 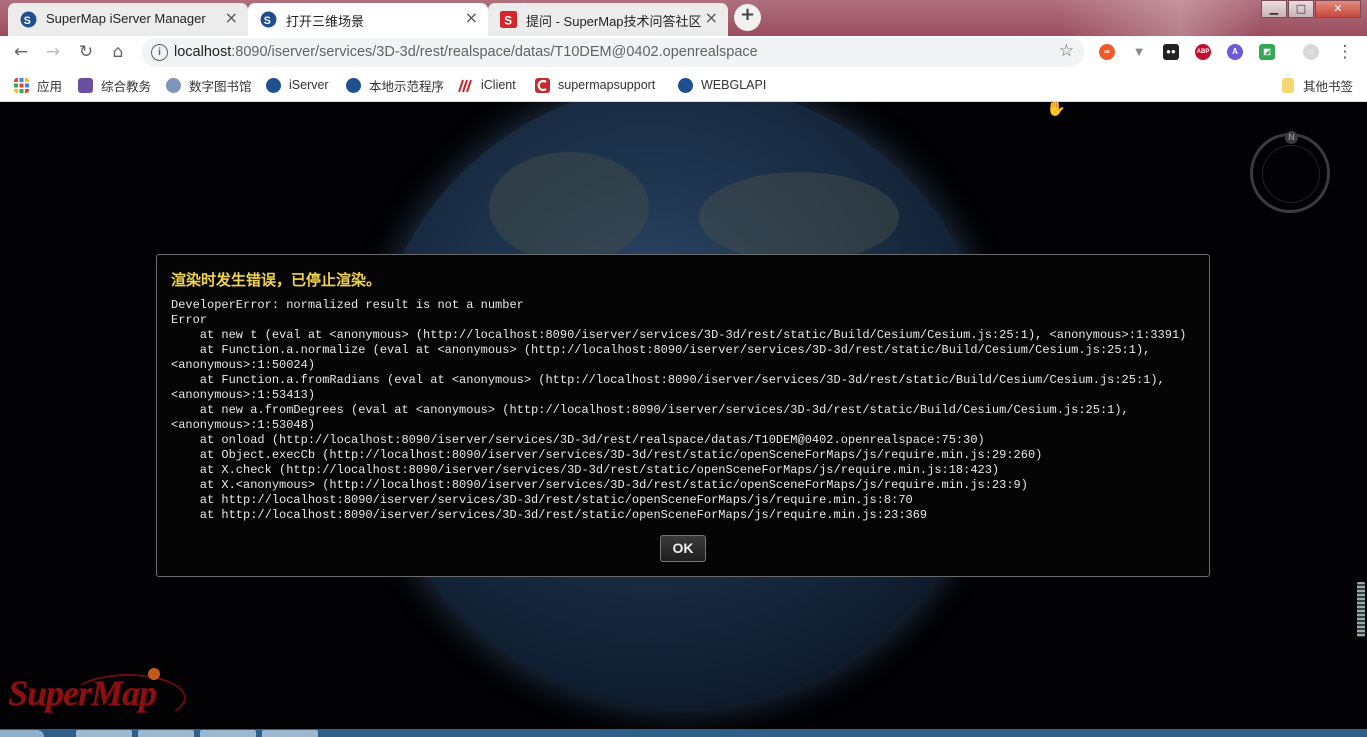 What do you see at coordinates (21, 85) in the screenshot?
I see `apps-grid-icon` at bounding box center [21, 85].